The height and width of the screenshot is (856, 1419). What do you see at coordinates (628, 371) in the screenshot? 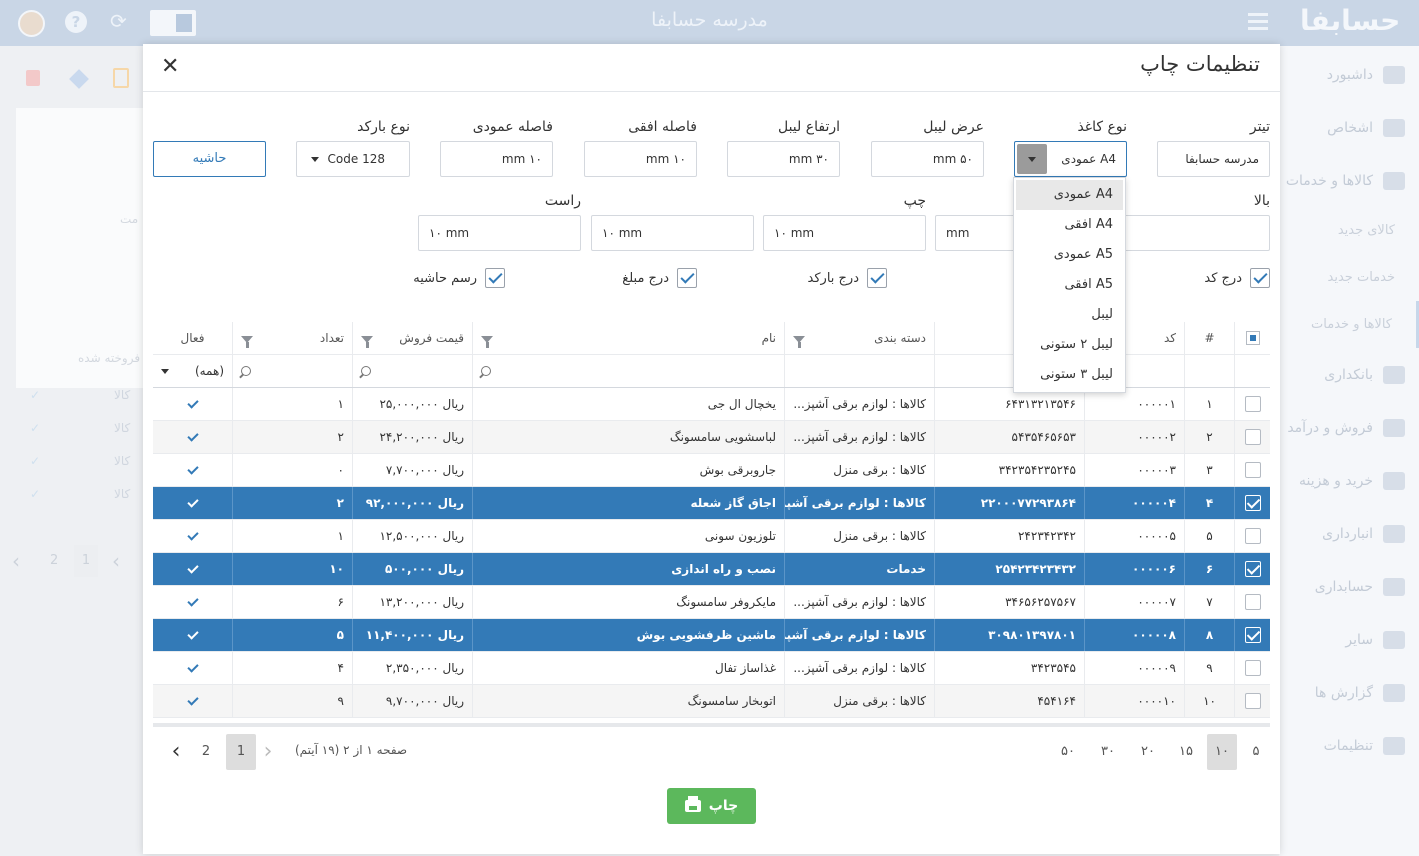
I see `name-filter` at bounding box center [628, 371].